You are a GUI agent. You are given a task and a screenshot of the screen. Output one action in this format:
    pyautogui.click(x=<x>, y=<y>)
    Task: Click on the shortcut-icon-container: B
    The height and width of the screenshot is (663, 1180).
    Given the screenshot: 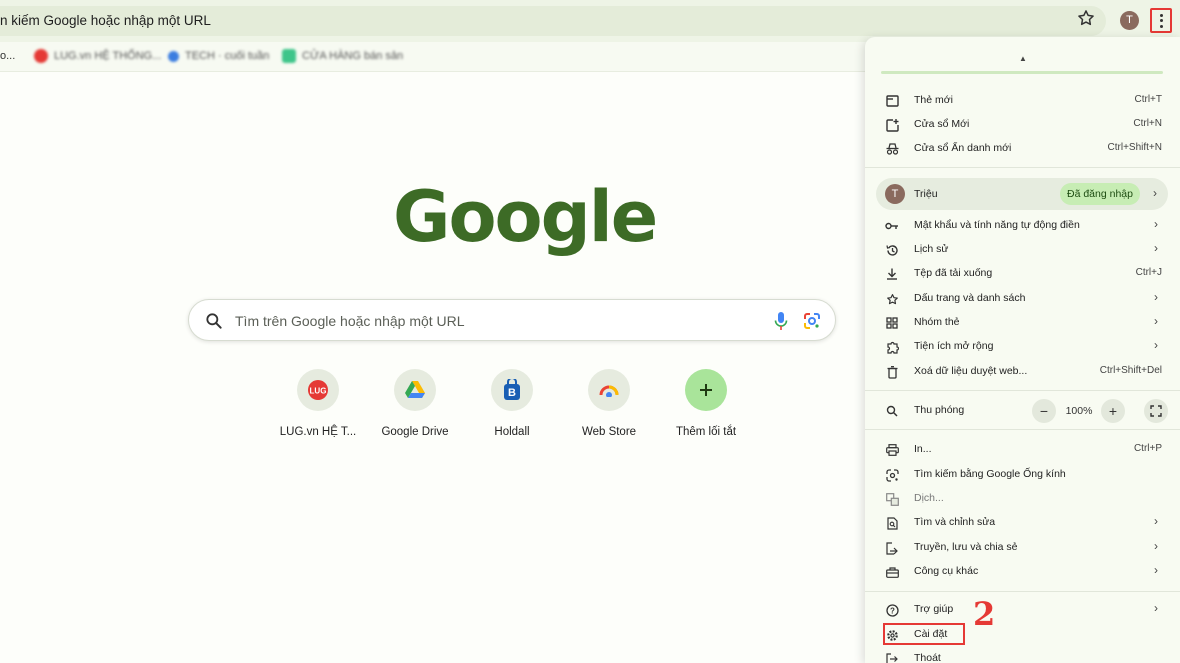 What is the action you would take?
    pyautogui.click(x=512, y=390)
    